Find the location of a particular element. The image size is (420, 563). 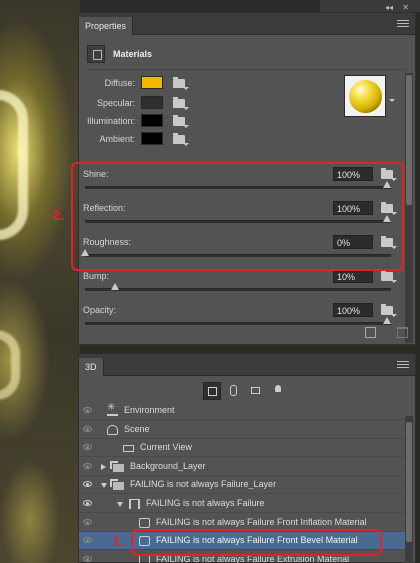

slider-row: Bump: 10% is located at coordinates (238, 286).